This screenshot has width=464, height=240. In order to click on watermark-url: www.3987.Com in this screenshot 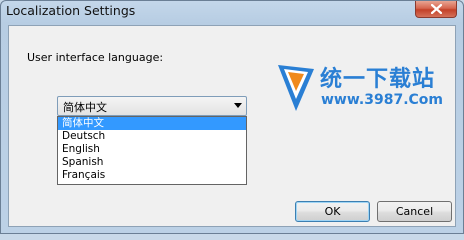, I will do `click(382, 100)`.